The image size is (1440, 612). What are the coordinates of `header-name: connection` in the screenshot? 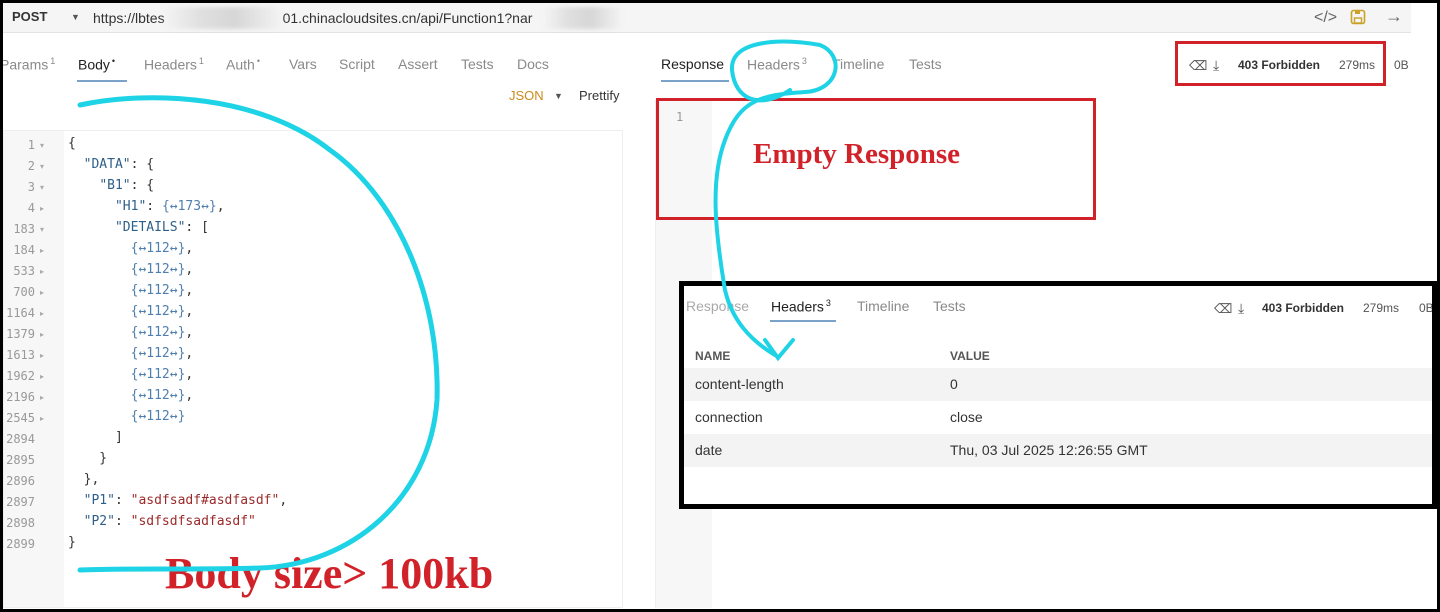 It's located at (729, 417).